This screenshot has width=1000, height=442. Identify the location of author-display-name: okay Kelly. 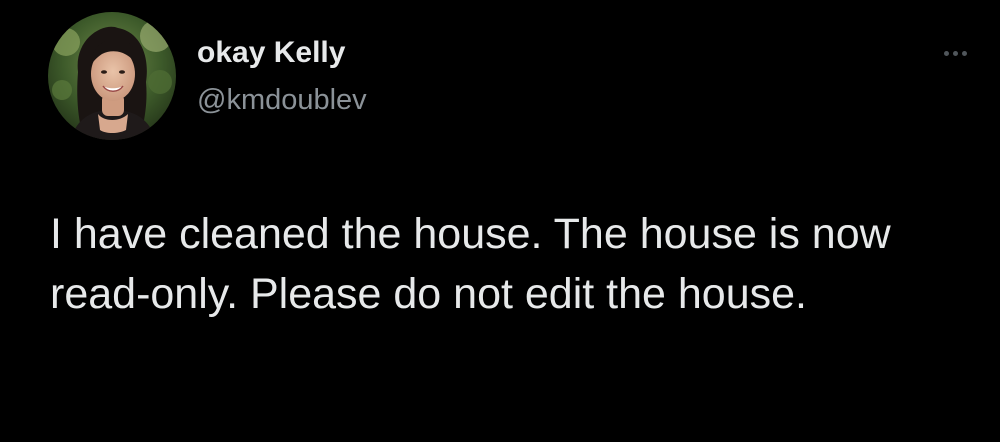
(271, 53).